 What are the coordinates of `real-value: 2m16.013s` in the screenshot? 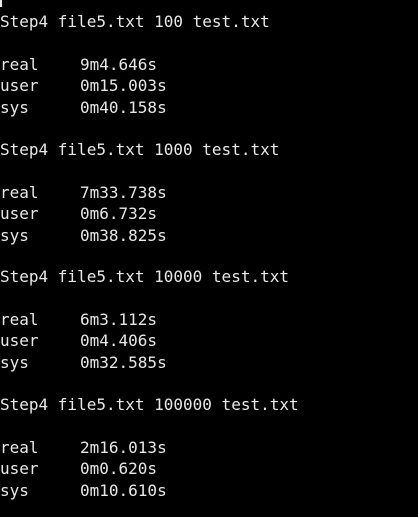 It's located at (123, 447).